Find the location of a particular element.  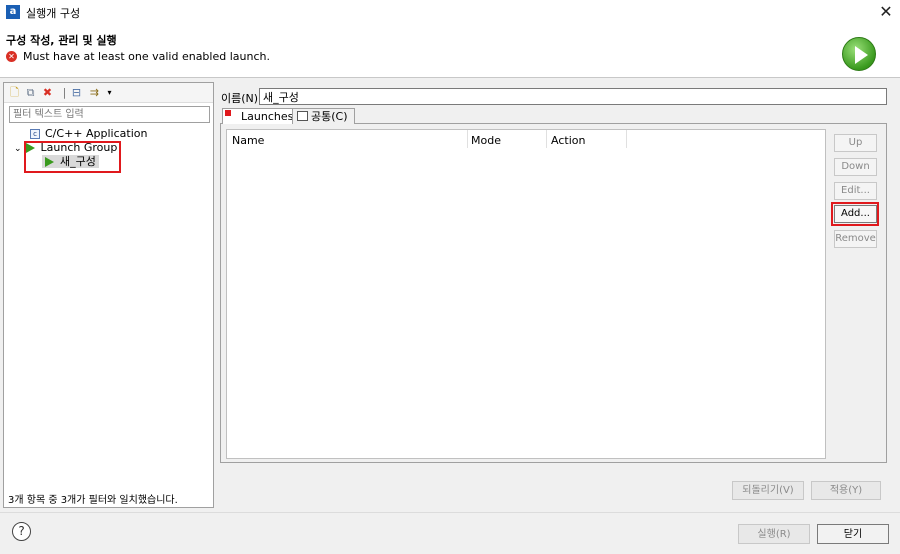

tree-item-c-application: c C/C++ Application is located at coordinates (88, 134).